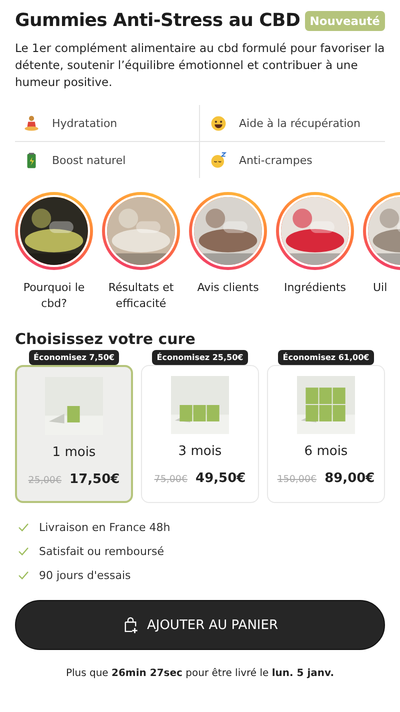  I want to click on feature-label: Boost naturel, so click(89, 160).